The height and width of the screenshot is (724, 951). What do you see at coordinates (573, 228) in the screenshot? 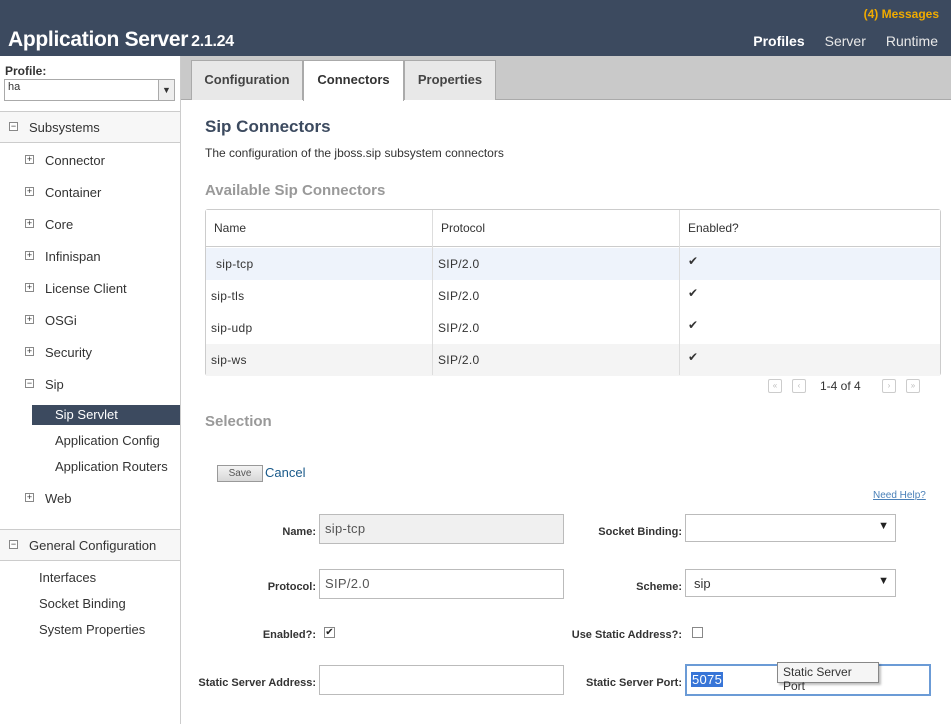
I see `table-header: Name Protocol Enabled?` at bounding box center [573, 228].